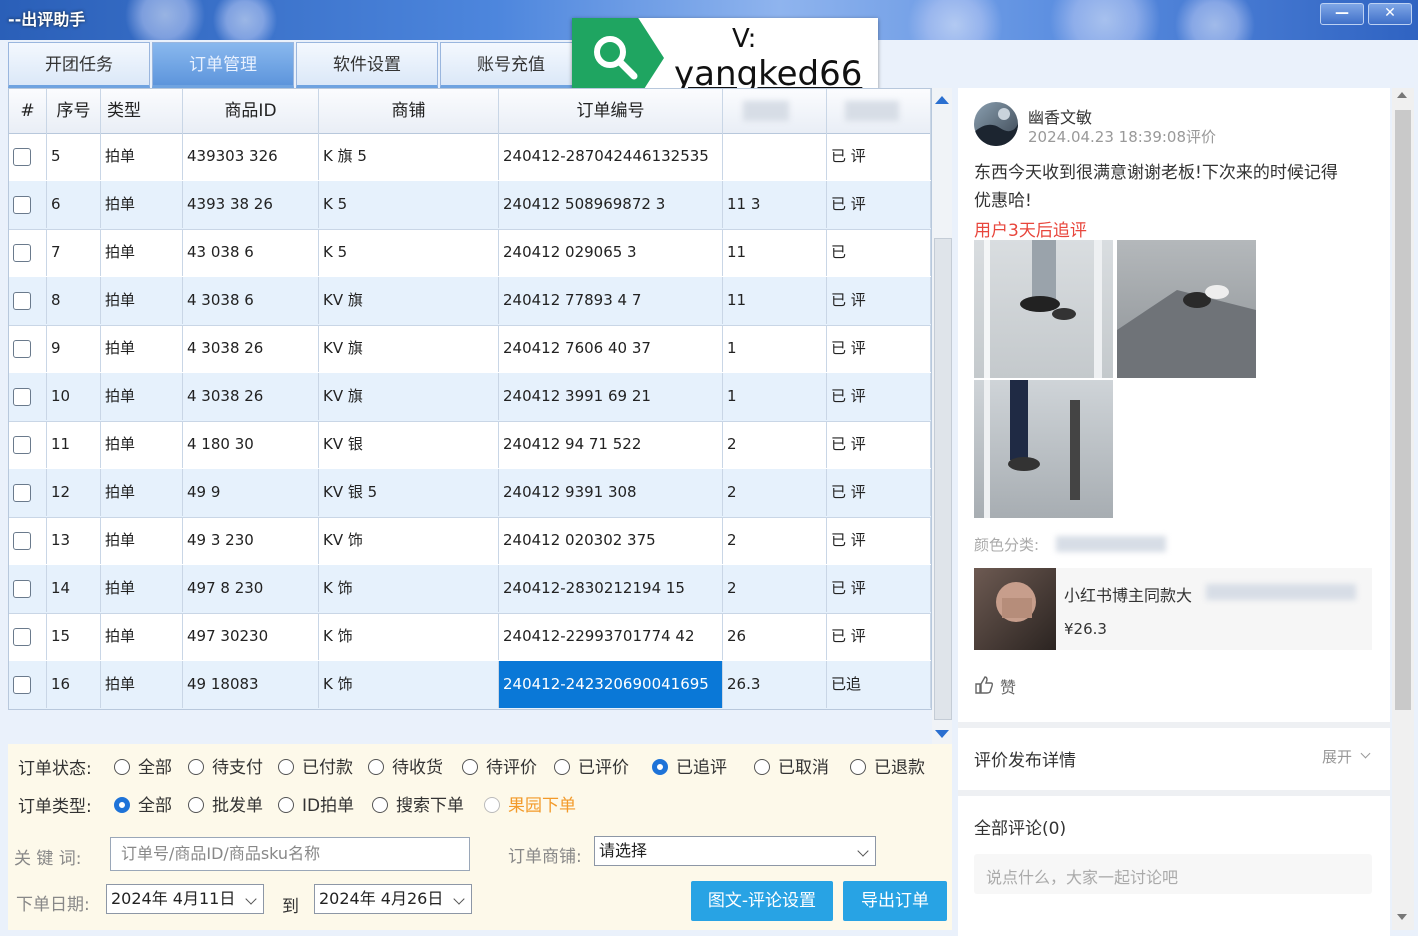  What do you see at coordinates (251, 444) in the screenshot?
I see `cell-product-id: 4 180 30` at bounding box center [251, 444].